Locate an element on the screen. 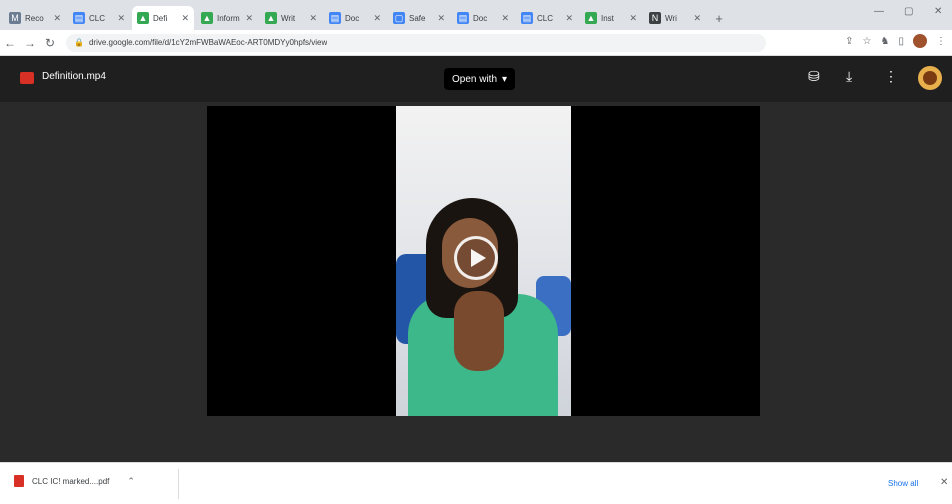  tab-title: Inst is located at coordinates (607, 18).